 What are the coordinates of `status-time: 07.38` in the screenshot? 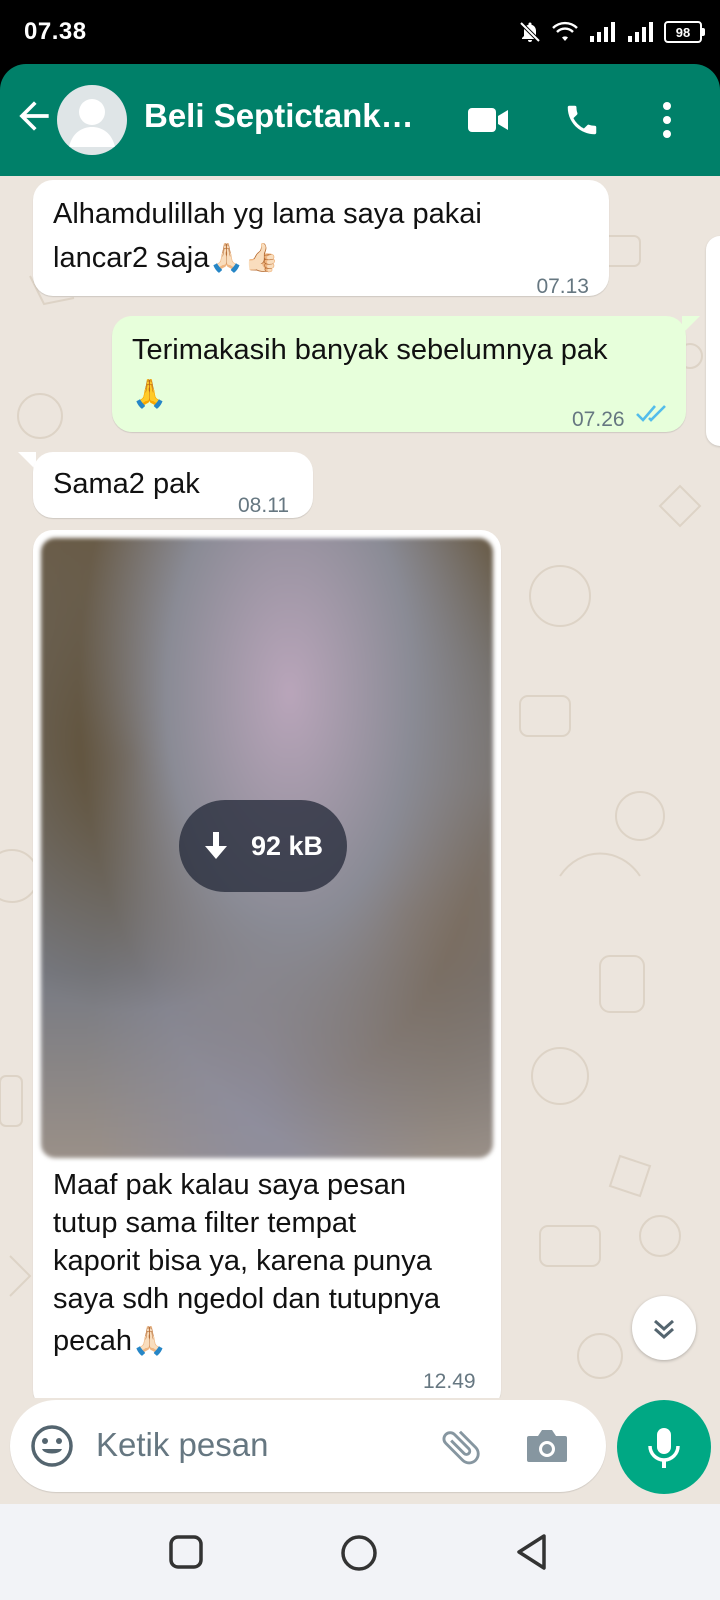 It's located at (55, 31).